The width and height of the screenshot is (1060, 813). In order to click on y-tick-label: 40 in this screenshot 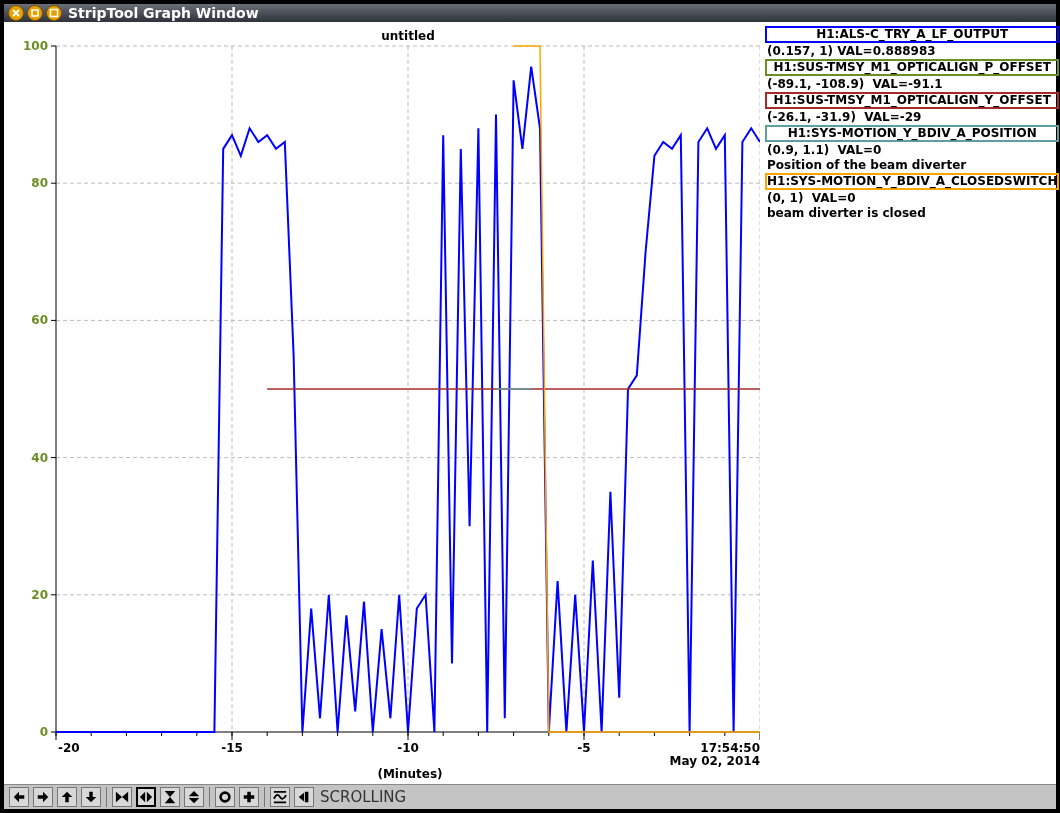, I will do `click(39, 457)`.